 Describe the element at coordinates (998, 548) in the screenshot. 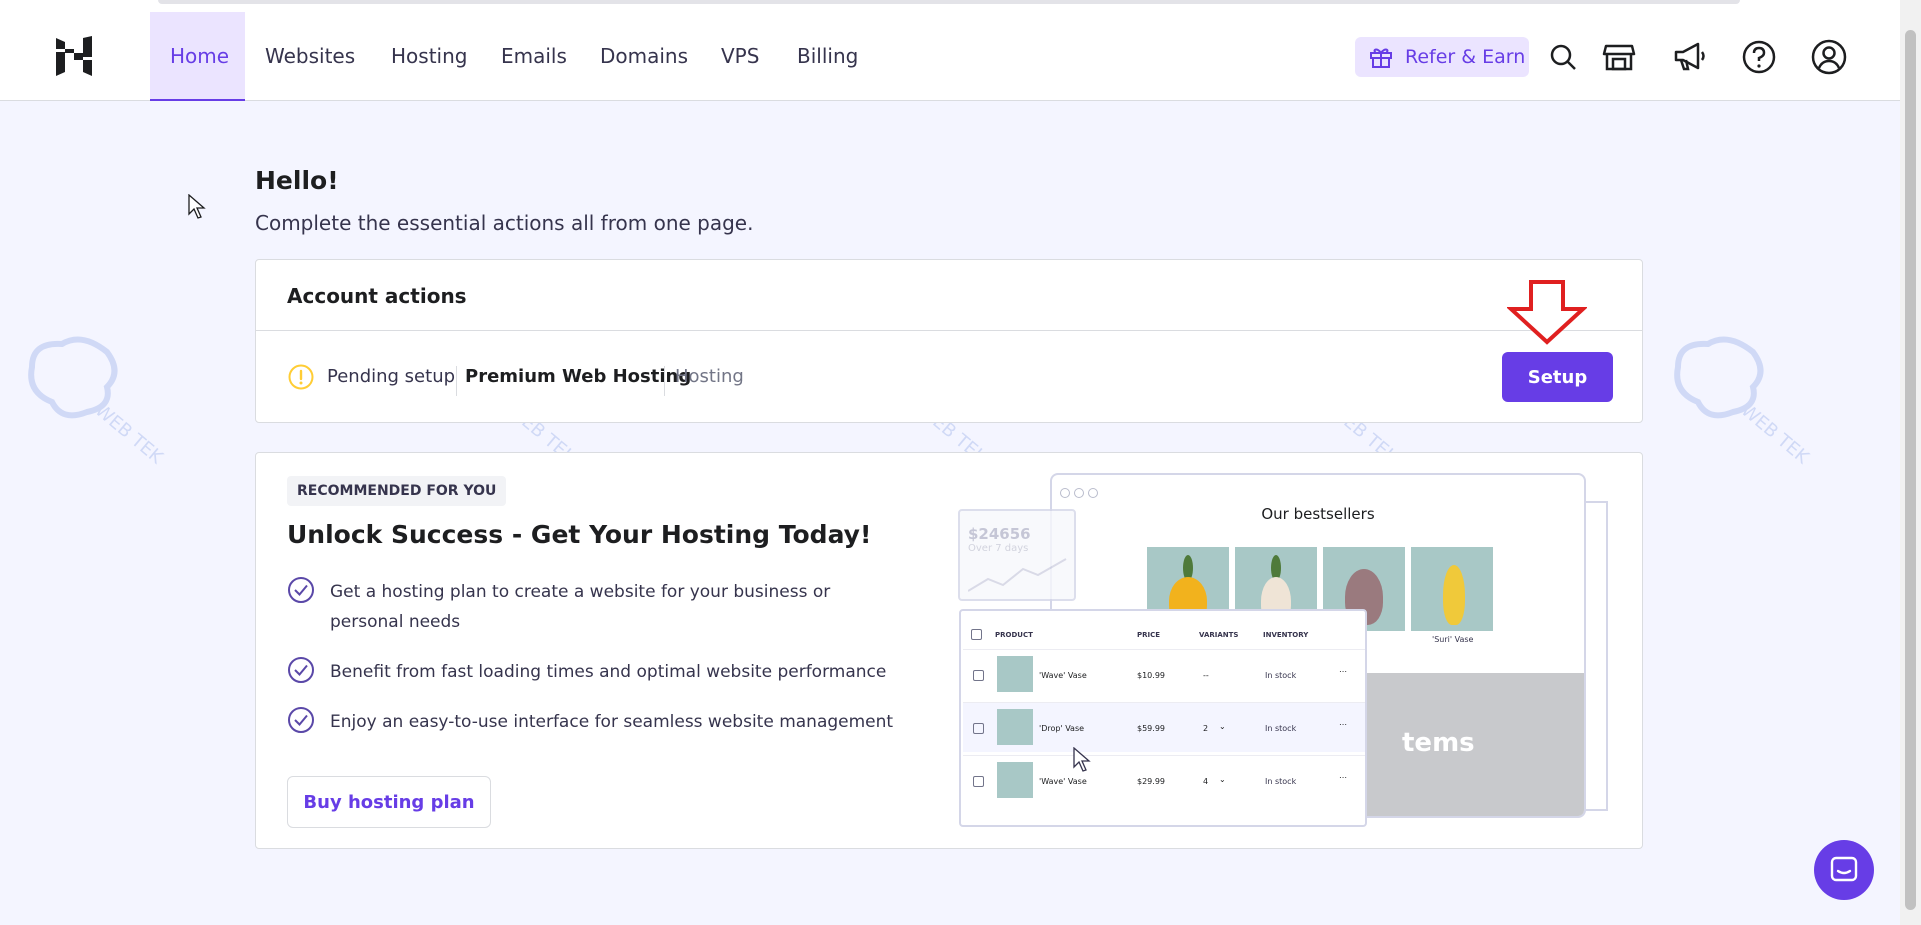

I see `sales-period: Over 7 days` at that location.